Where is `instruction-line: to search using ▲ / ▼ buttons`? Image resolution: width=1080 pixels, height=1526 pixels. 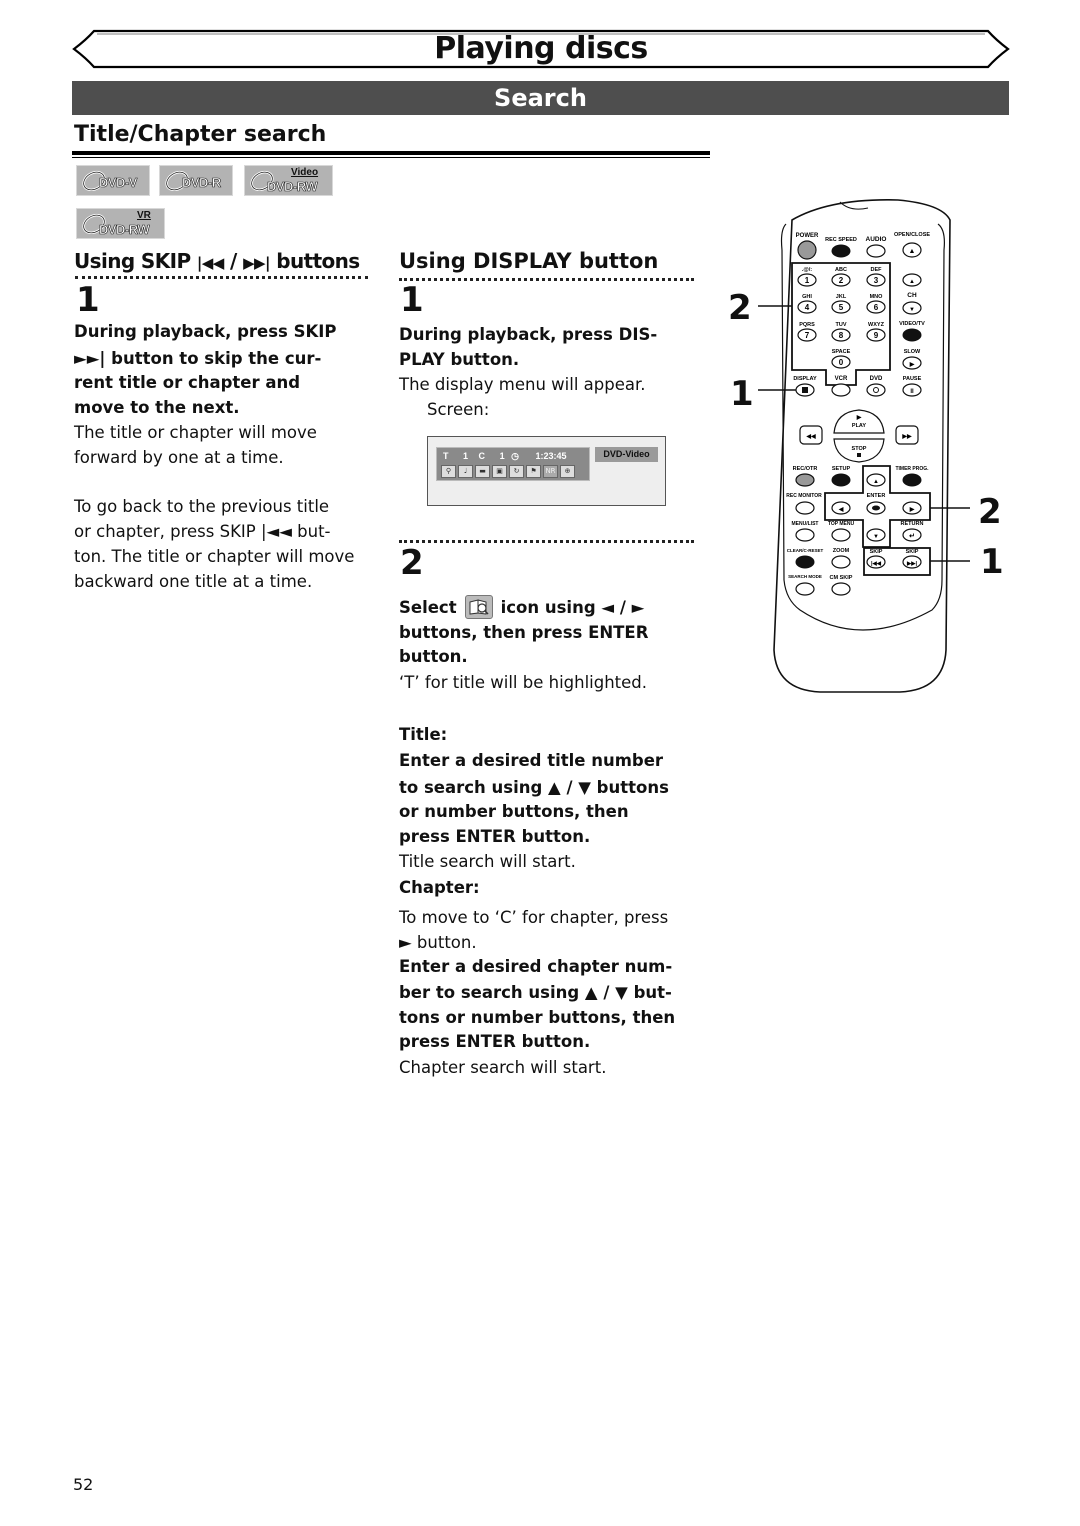 instruction-line: to search using ▲ / ▼ buttons is located at coordinates (534, 787).